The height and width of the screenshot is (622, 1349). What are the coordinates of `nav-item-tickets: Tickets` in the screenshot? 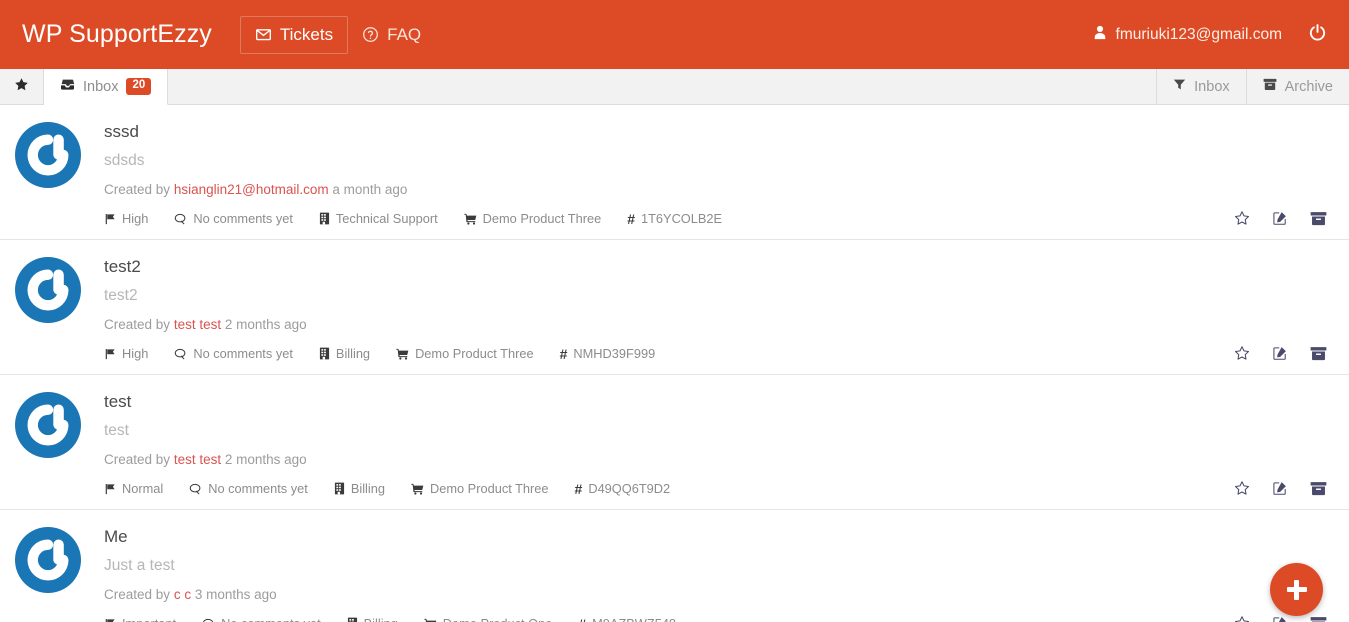 It's located at (294, 34).